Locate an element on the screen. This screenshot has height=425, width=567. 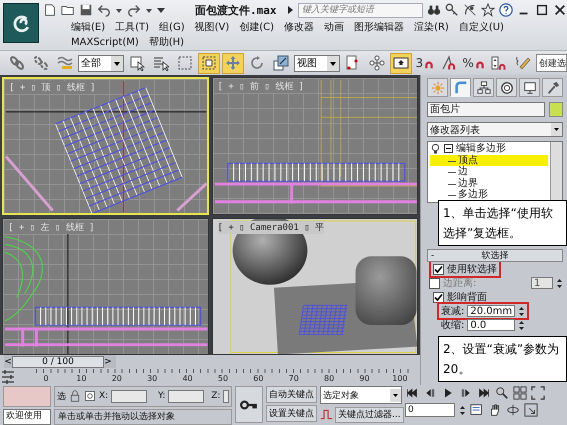
menu-item: 工具(T) is located at coordinates (132, 27).